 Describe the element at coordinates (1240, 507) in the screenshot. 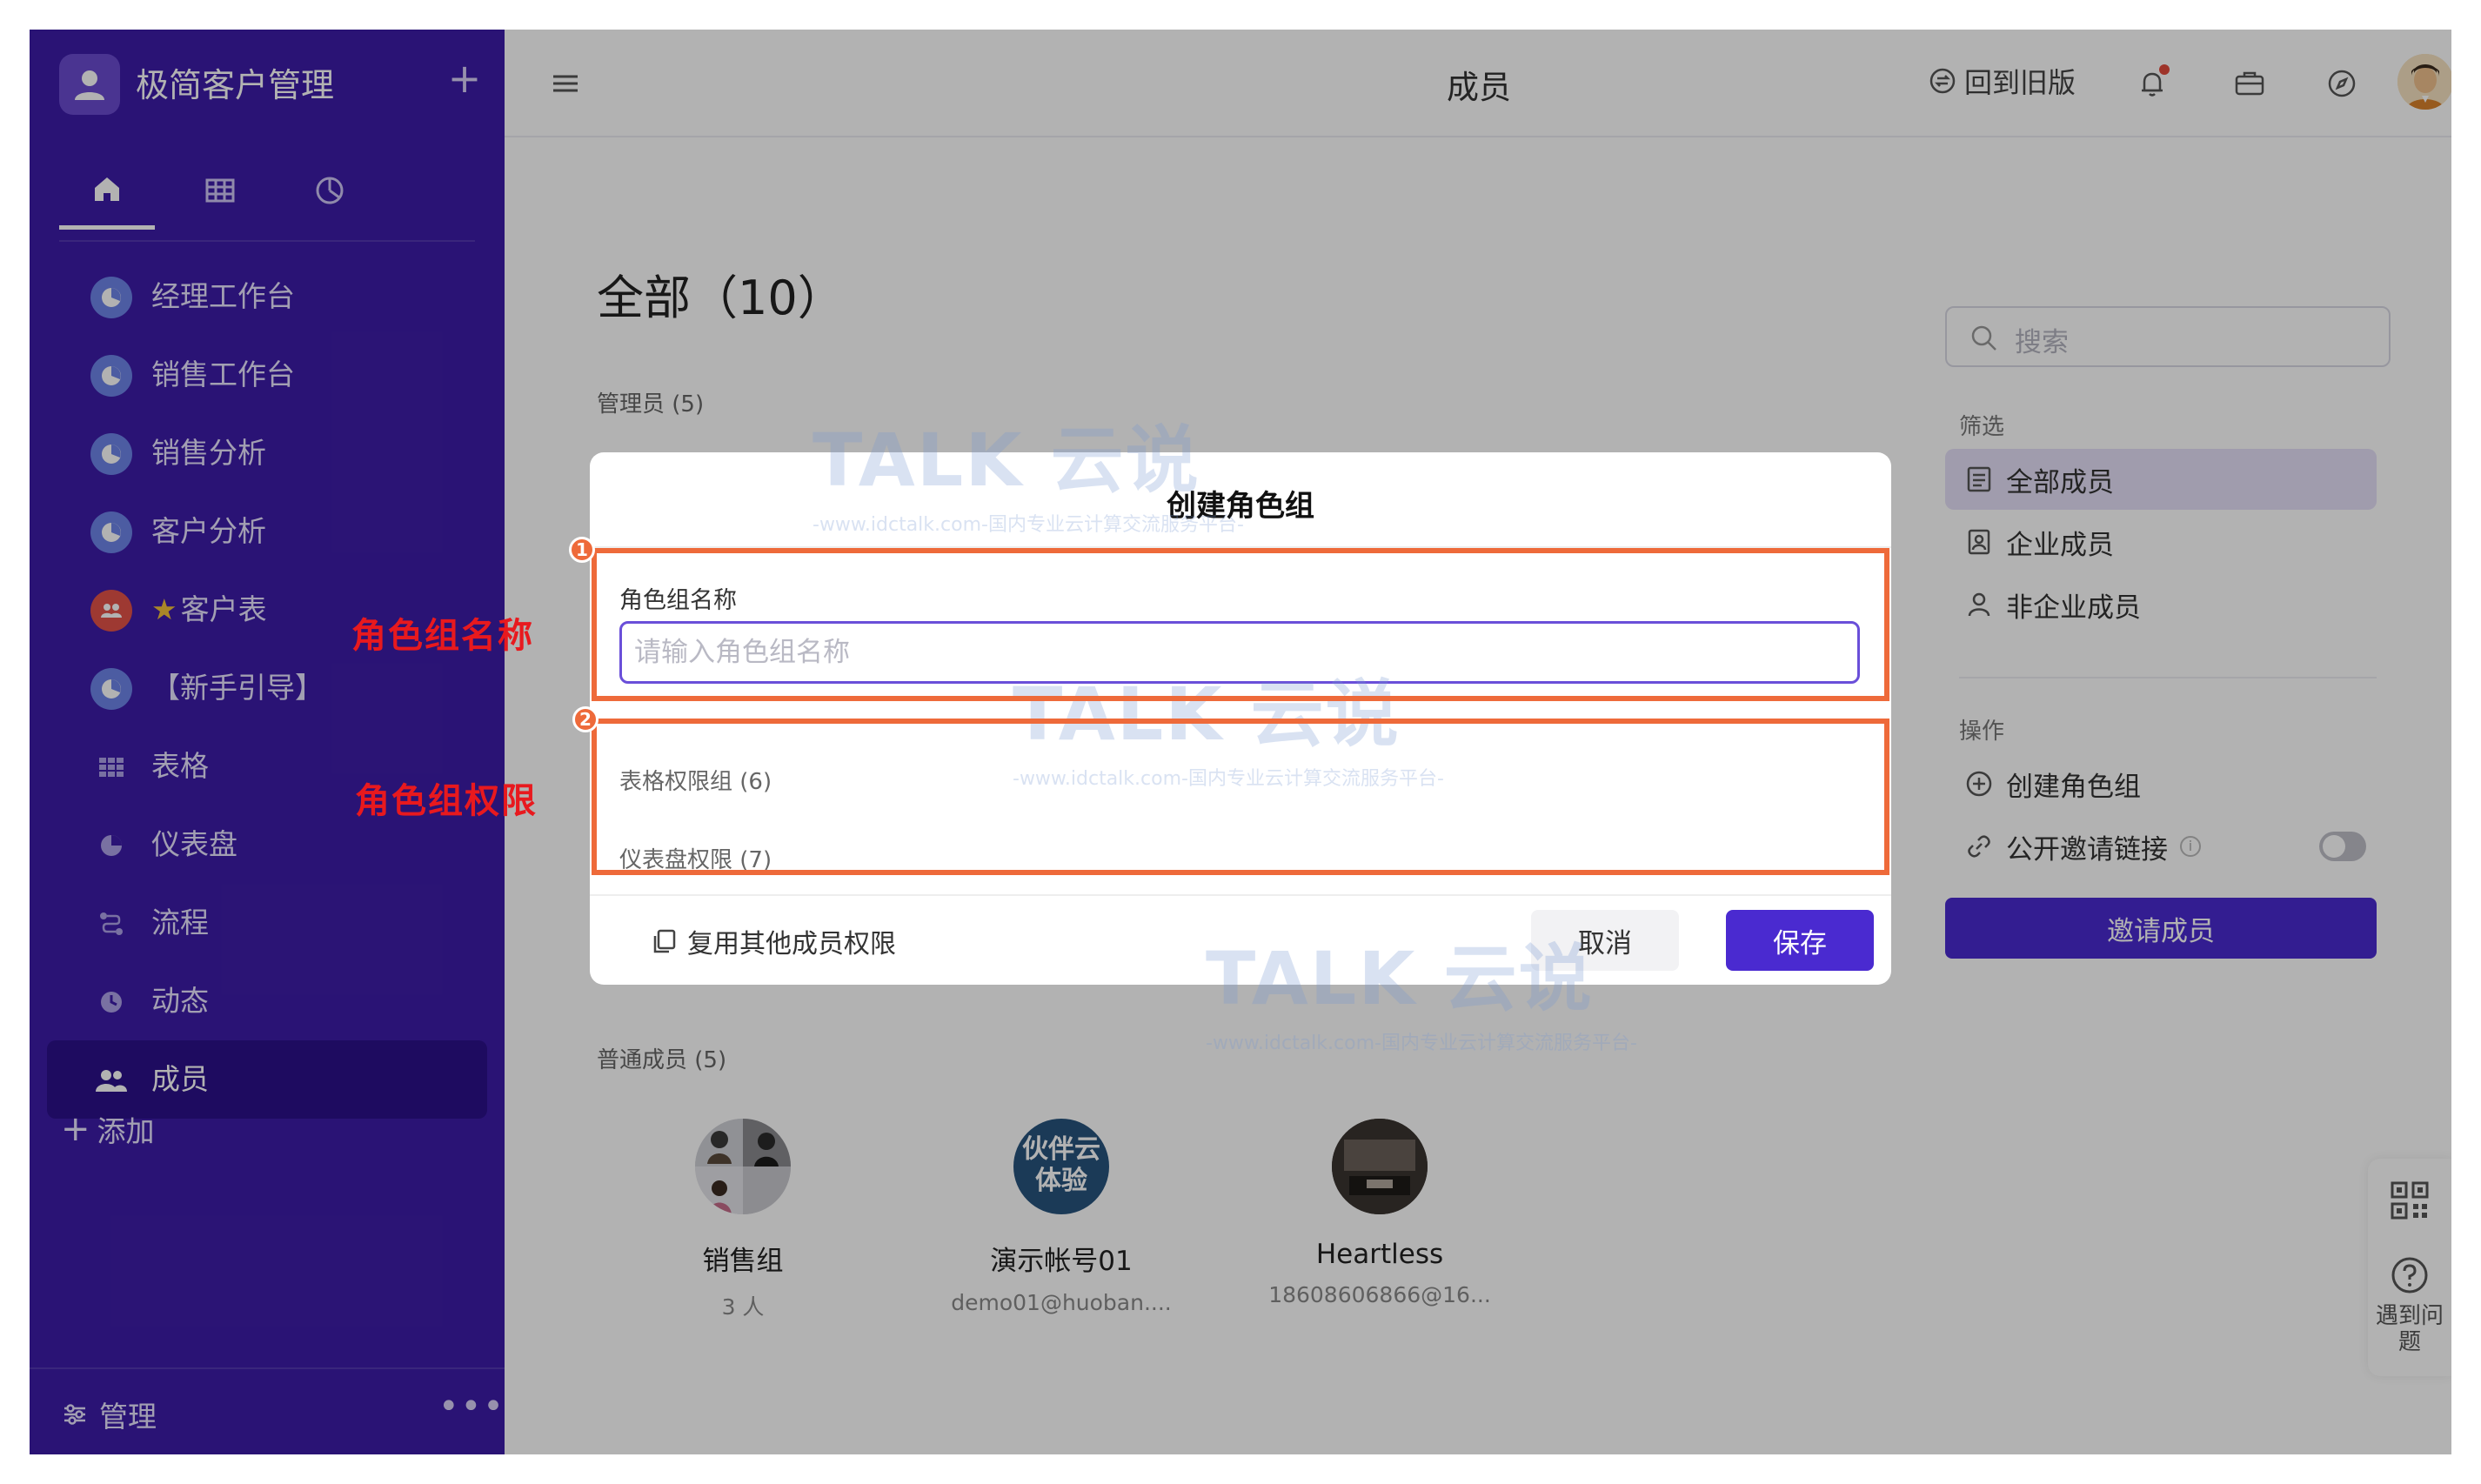

I see `dialog-title: 创建角色组` at that location.